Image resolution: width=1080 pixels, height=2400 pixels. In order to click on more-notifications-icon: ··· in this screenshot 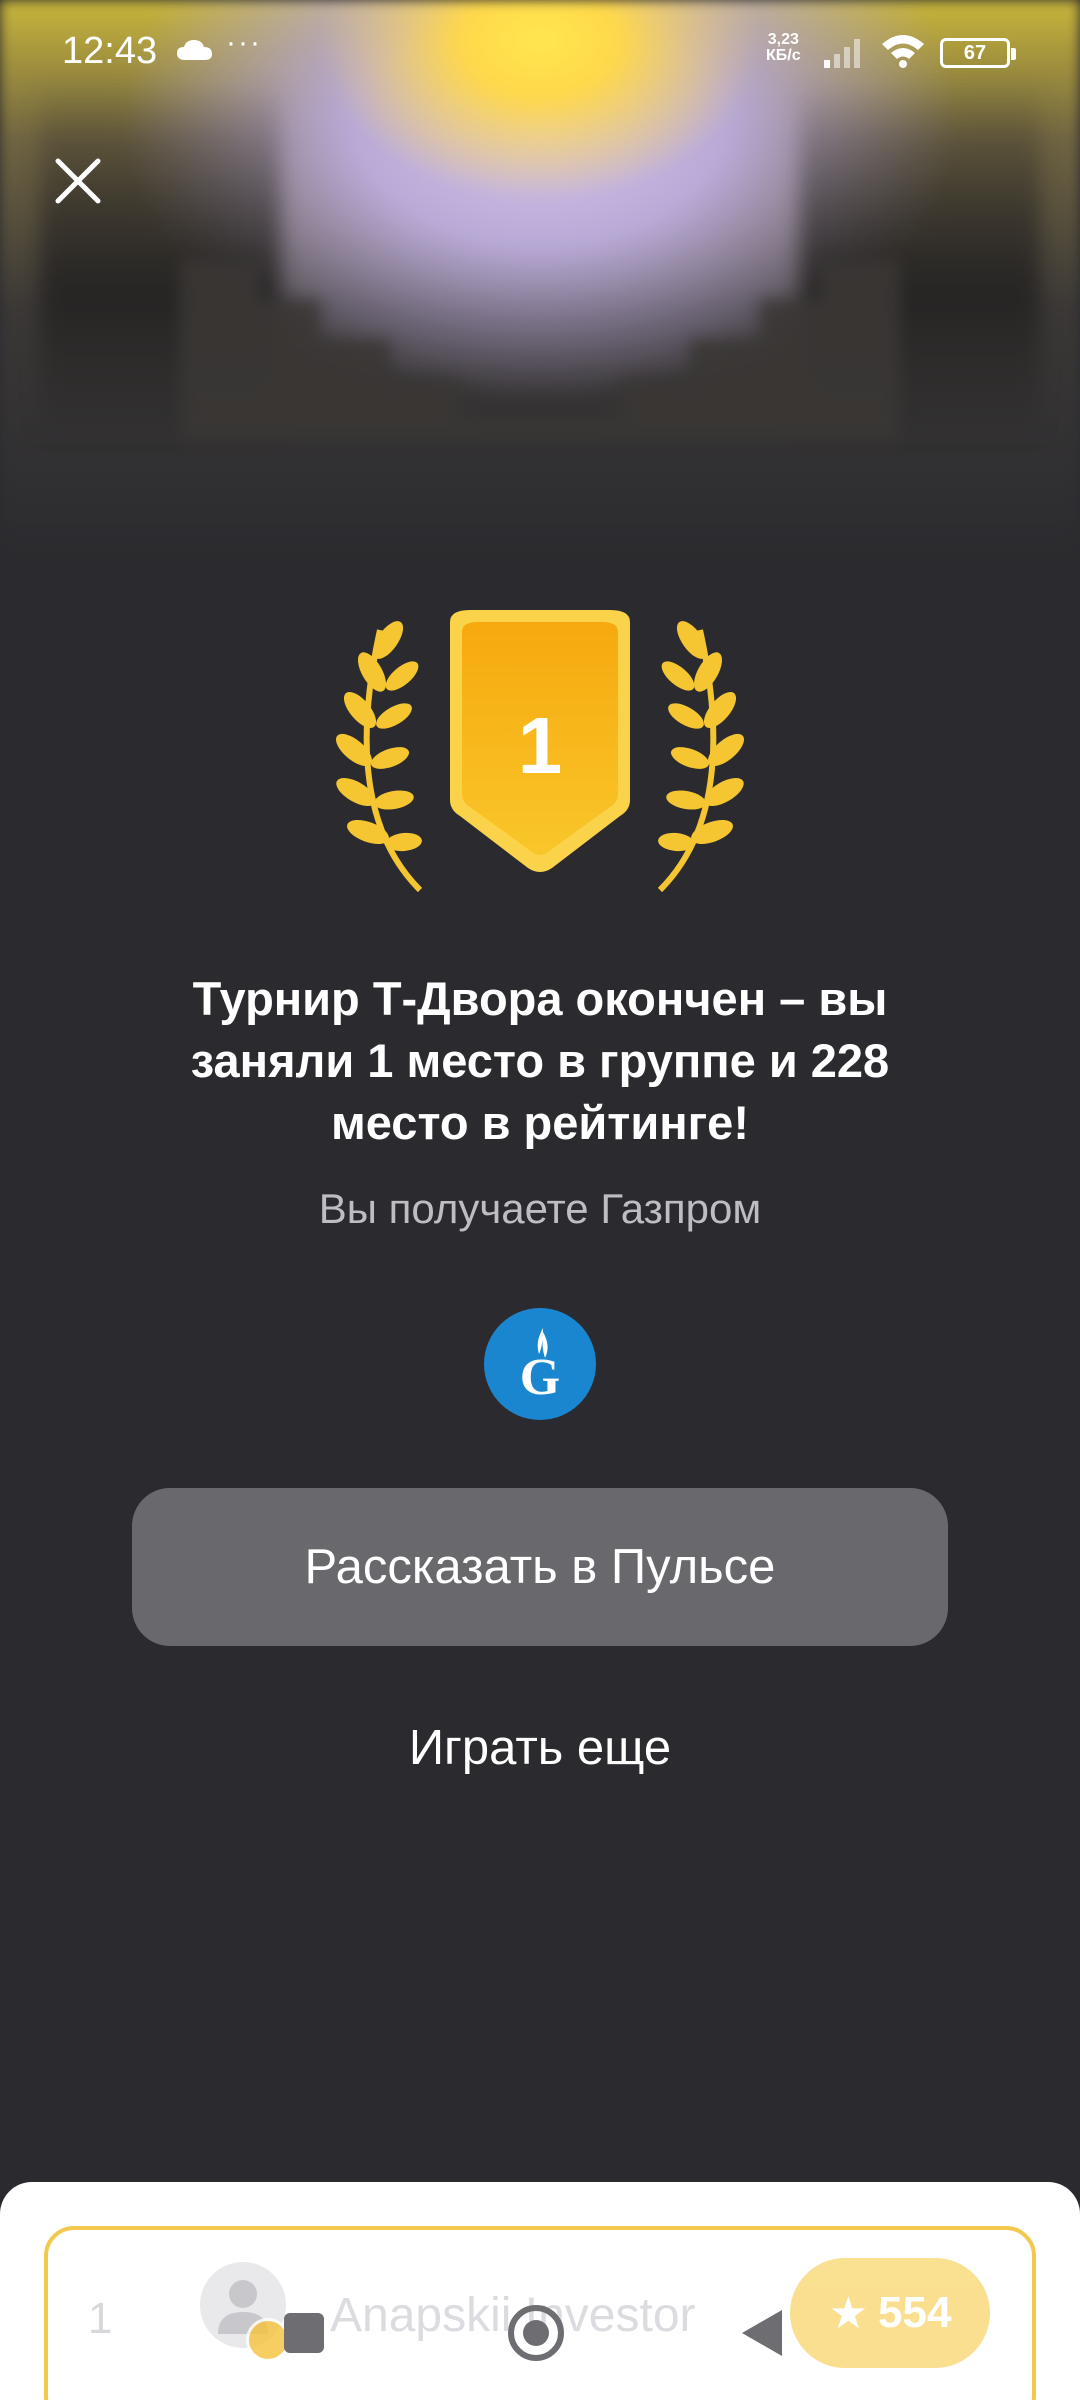, I will do `click(244, 42)`.